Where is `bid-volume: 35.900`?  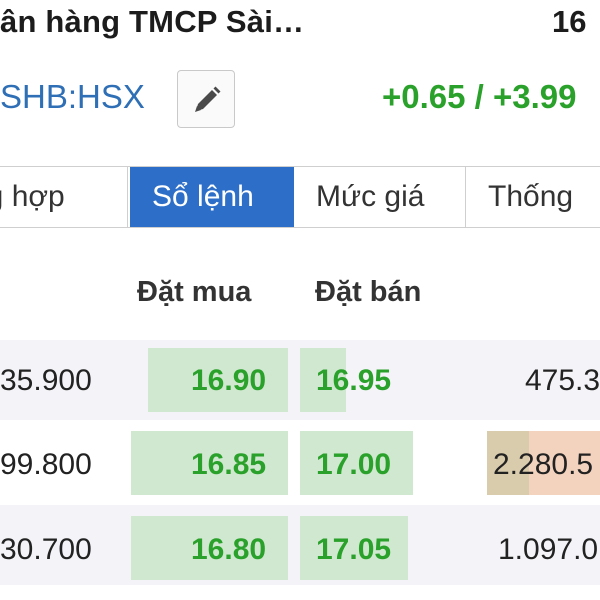
bid-volume: 35.900 is located at coordinates (46, 380).